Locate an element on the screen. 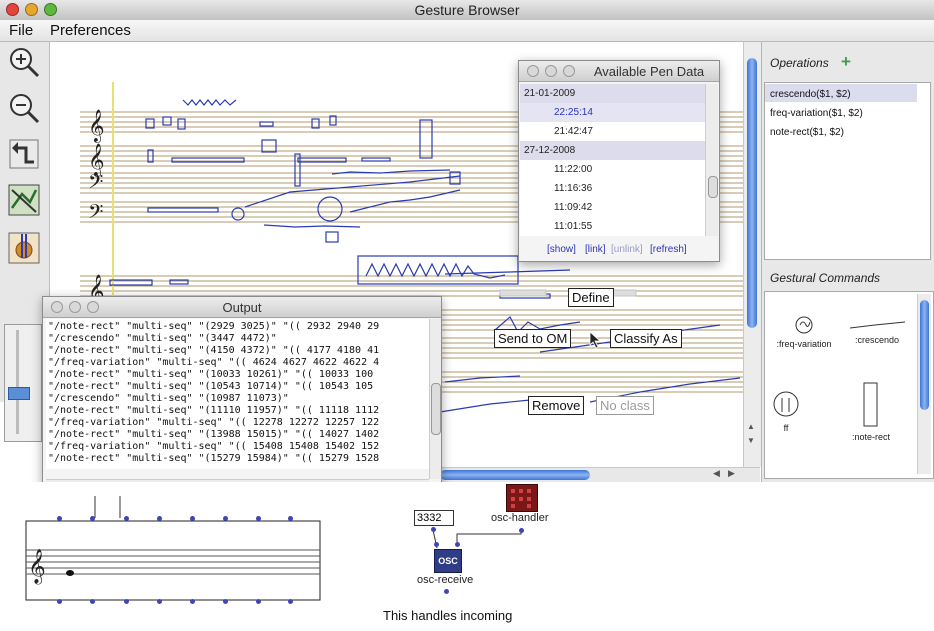 This screenshot has width=934, height=631. operation-item: crescendo($1, $2) is located at coordinates (810, 94).